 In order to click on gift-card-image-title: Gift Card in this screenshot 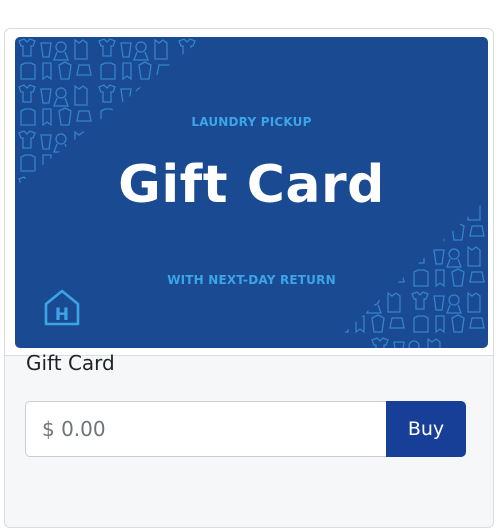, I will do `click(251, 185)`.